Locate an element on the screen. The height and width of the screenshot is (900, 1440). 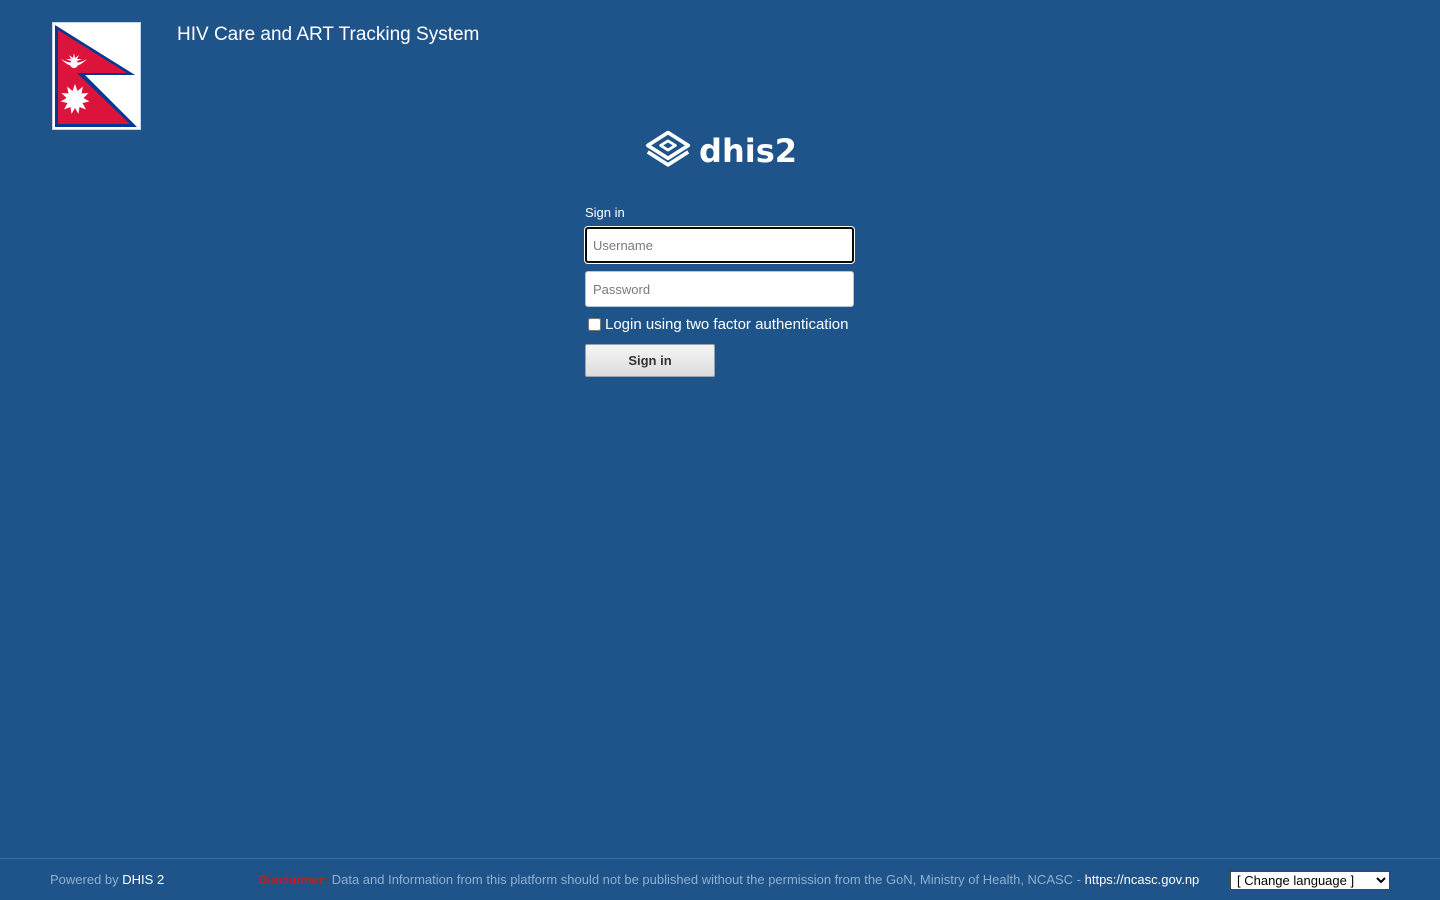
flag-icon is located at coordinates (96, 76).